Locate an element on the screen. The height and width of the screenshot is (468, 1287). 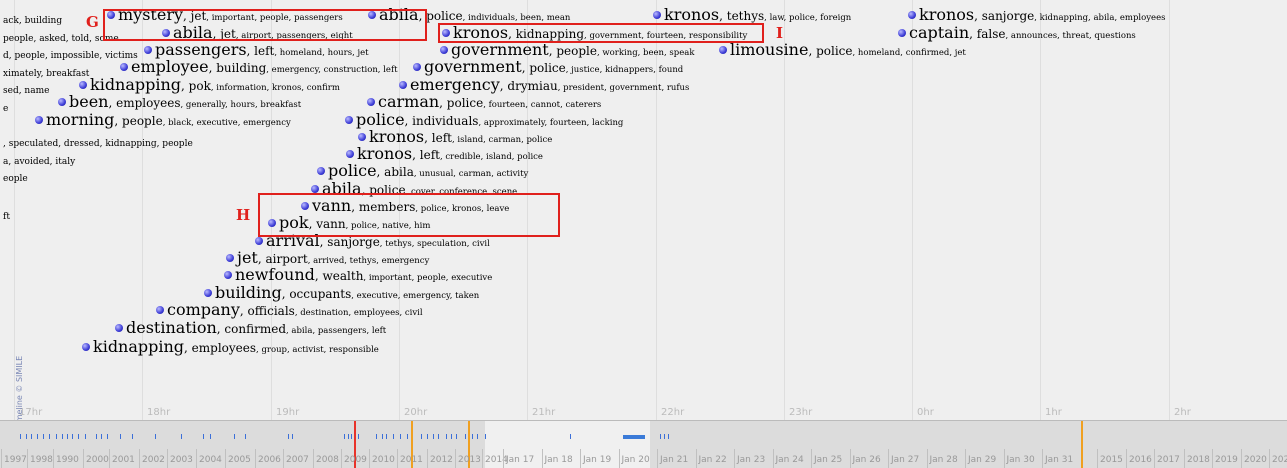
overview-date-label: Jan 31 is located at coordinates (1059, 460).